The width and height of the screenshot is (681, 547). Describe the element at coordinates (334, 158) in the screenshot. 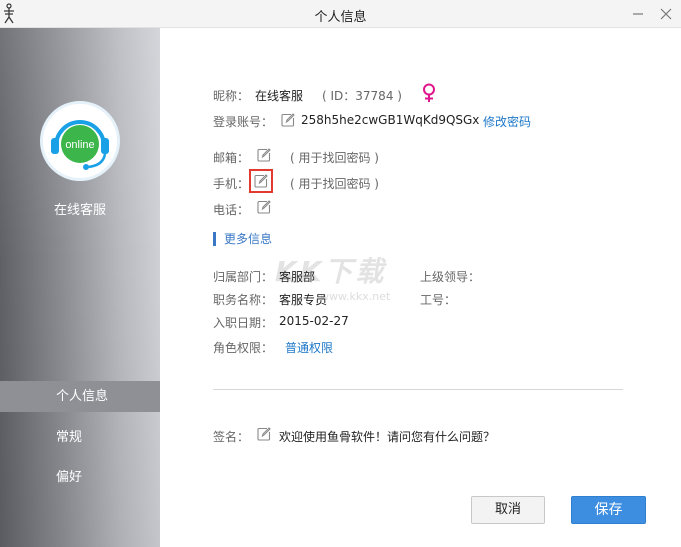

I see `email-hint: ( 用于找回密码 )` at that location.